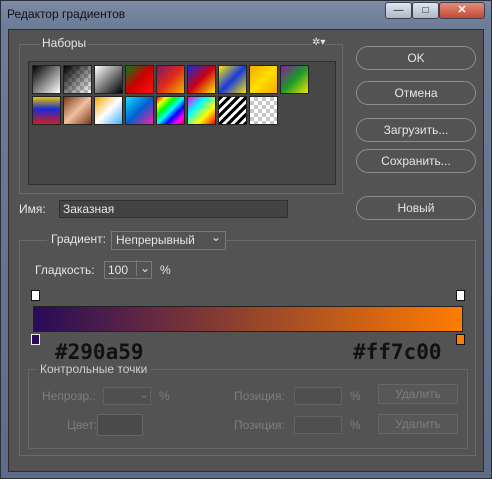 The width and height of the screenshot is (492, 479). I want to click on smoothness-unit: %, so click(165, 270).